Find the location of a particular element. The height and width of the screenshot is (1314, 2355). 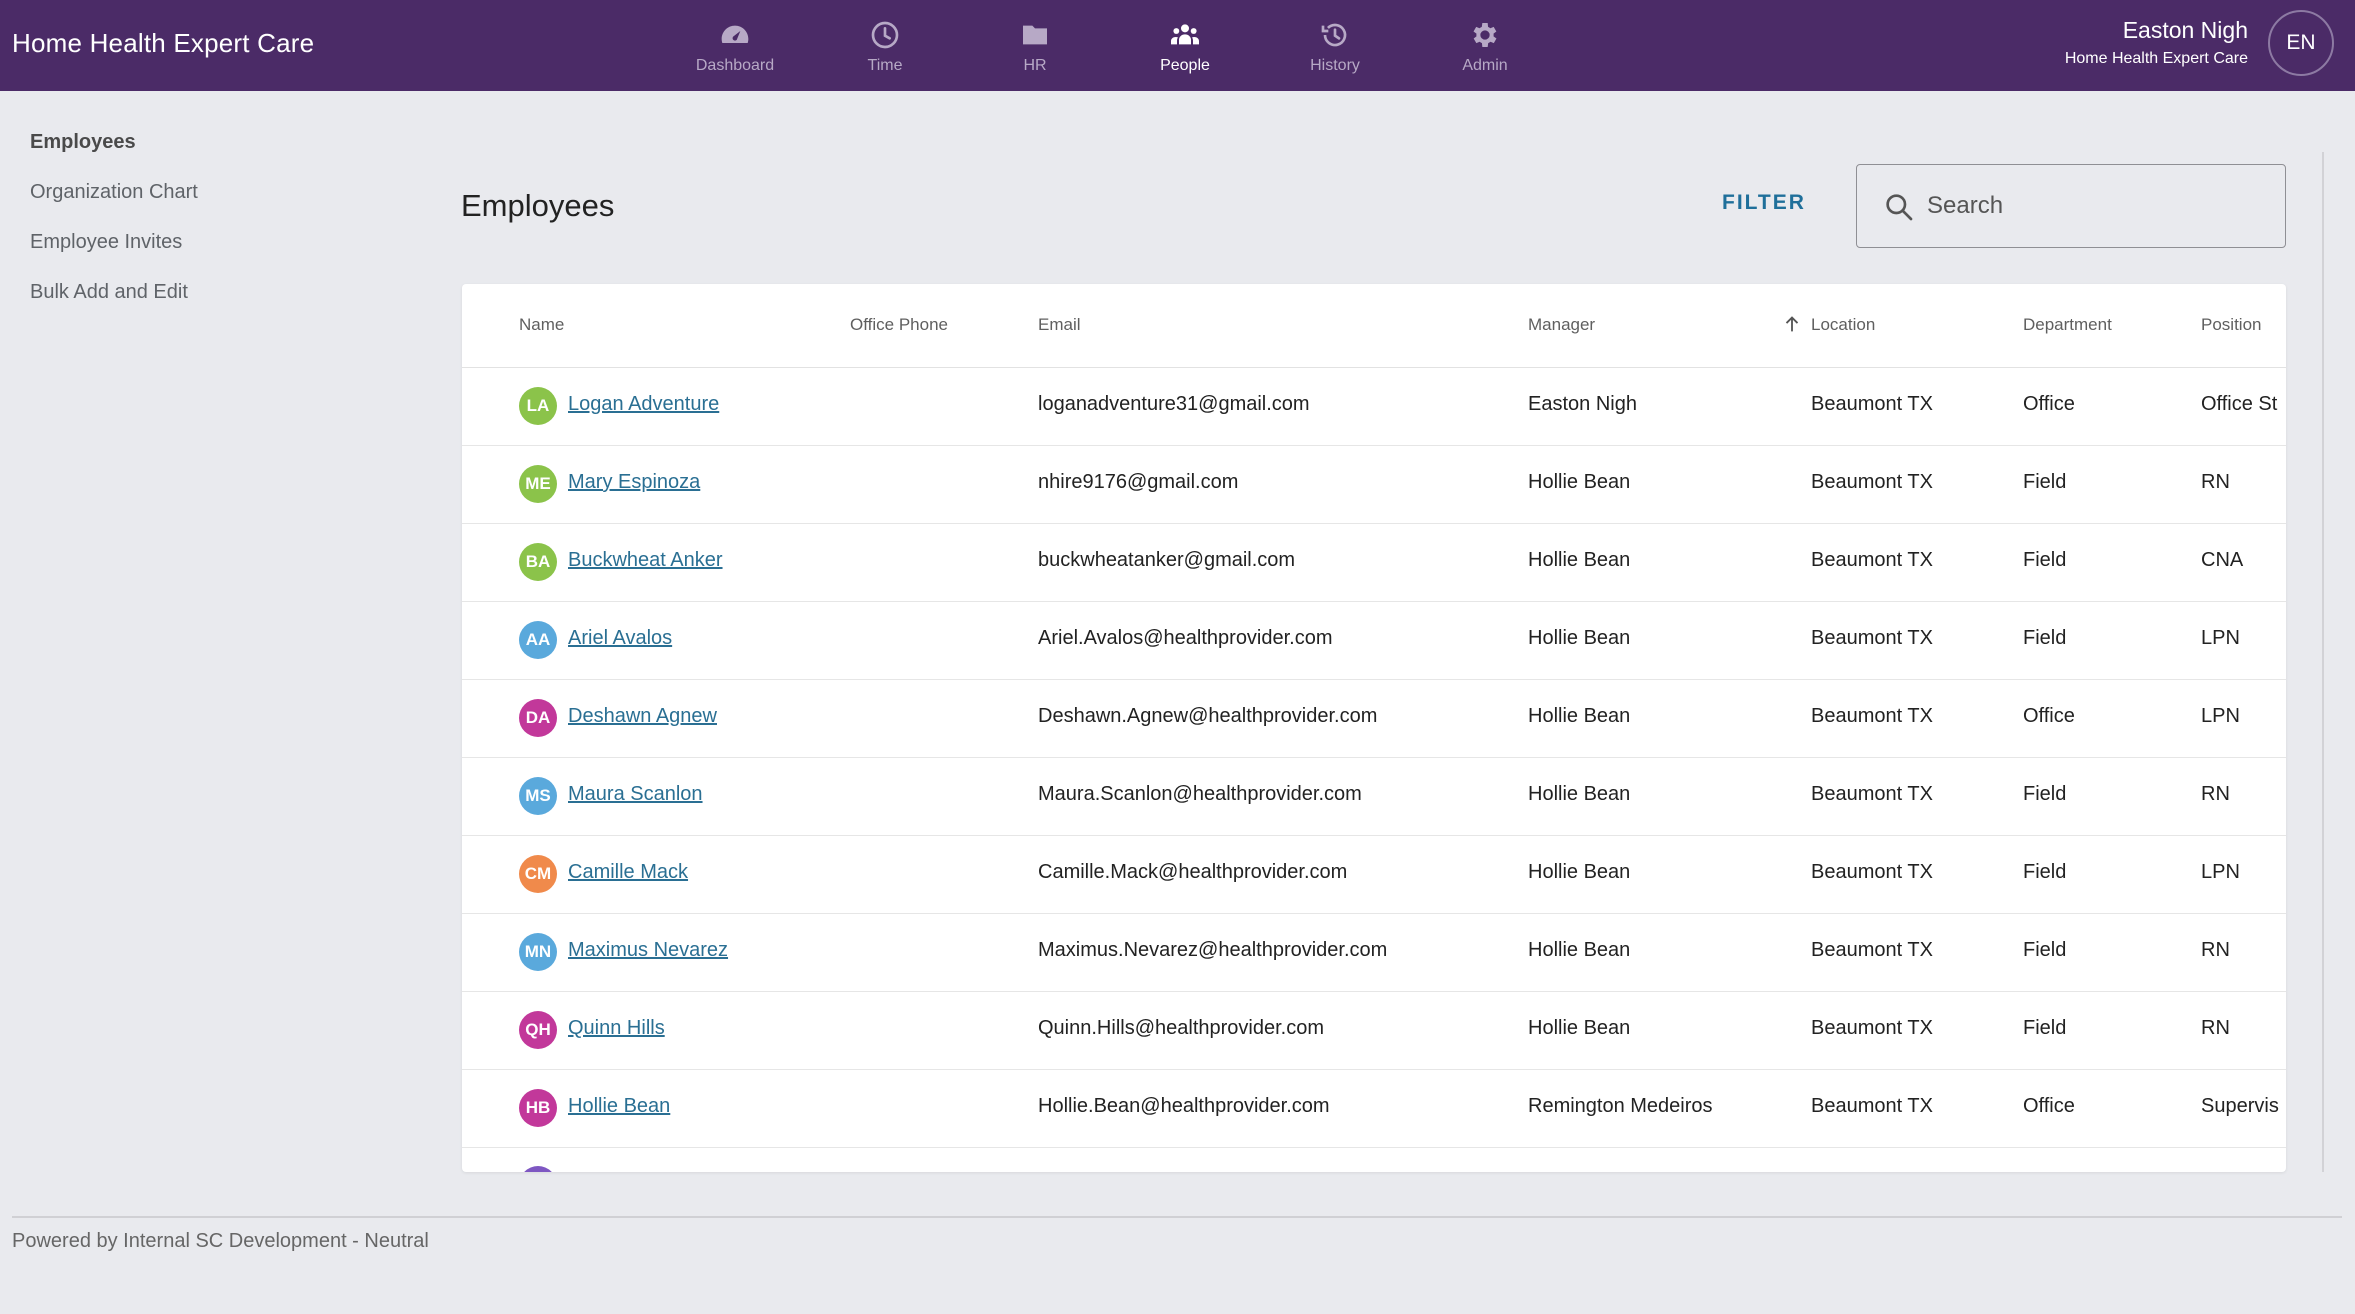

employee-name-link: Logan Adventure is located at coordinates (643, 404).